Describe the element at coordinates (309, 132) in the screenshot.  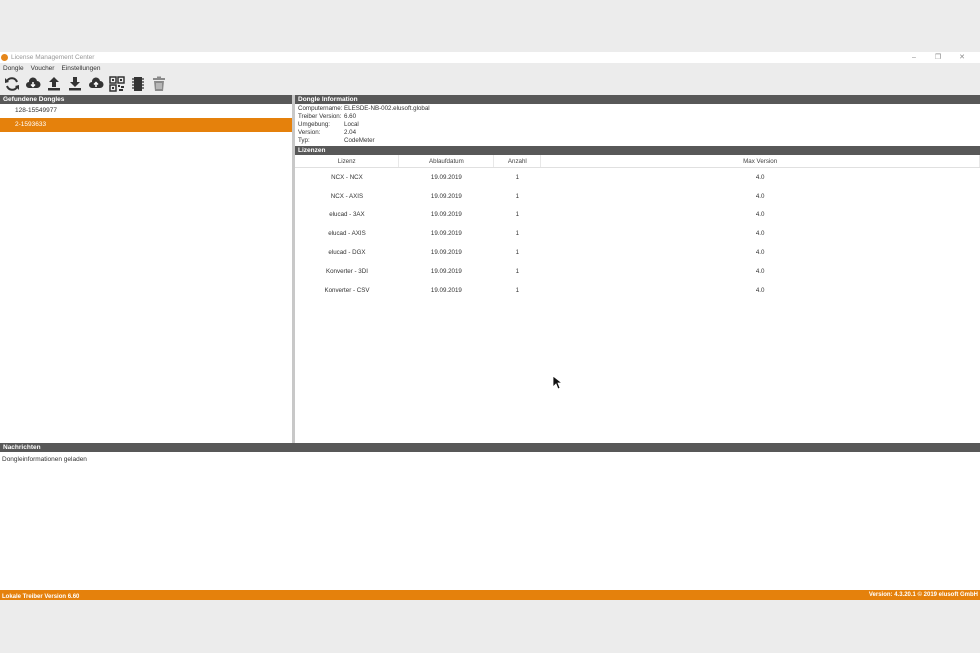
I see `info-label: Version:` at that location.